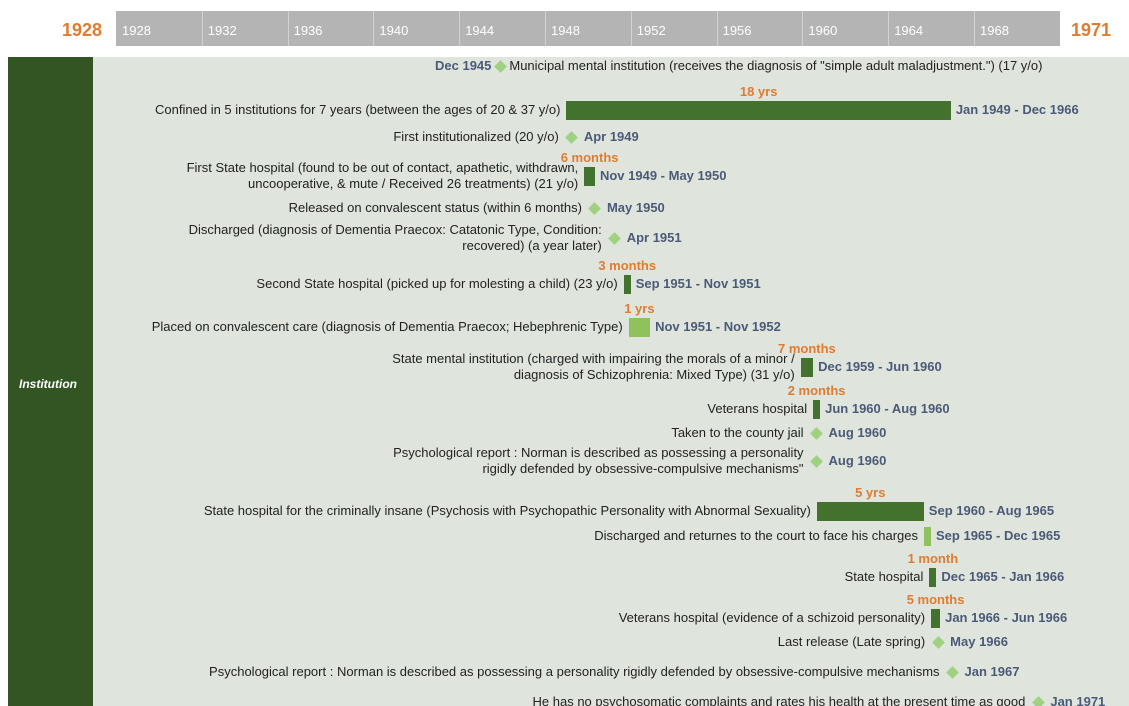  What do you see at coordinates (758, 91) in the screenshot?
I see `event-duration: 18 yrs` at bounding box center [758, 91].